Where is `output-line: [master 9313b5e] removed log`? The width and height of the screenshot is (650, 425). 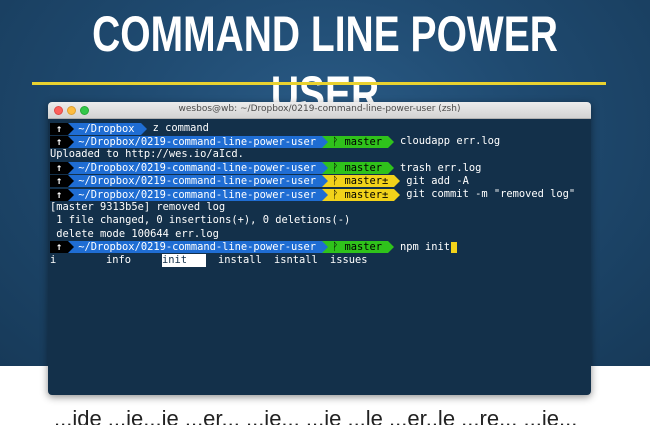 output-line: [master 9313b5e] removed log is located at coordinates (138, 207).